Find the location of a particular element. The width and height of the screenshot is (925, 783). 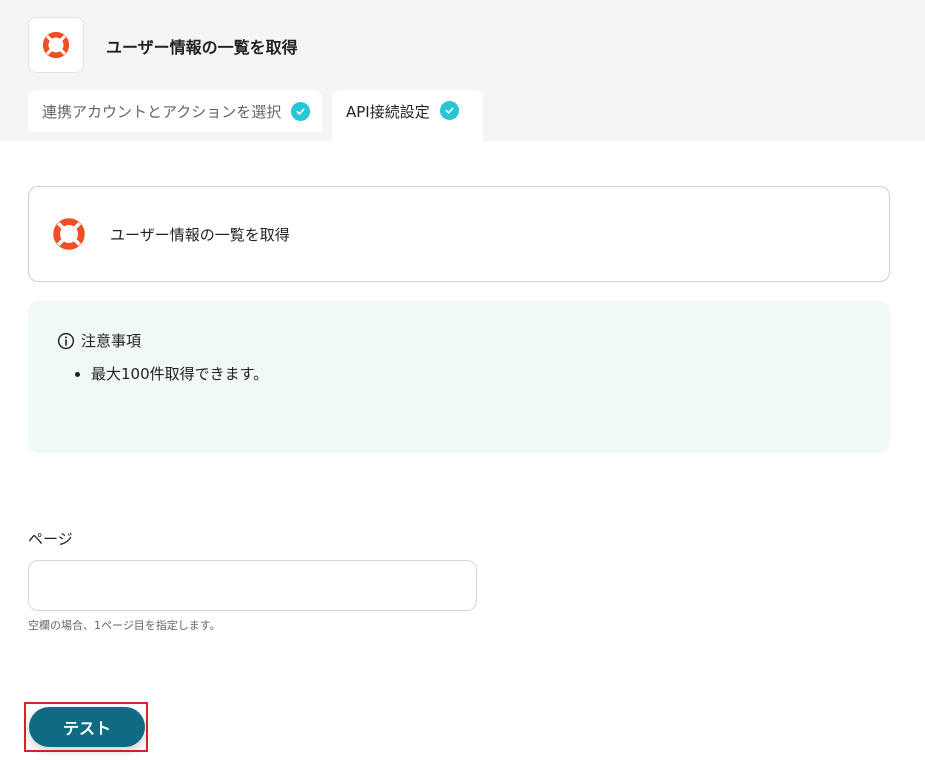

page-field-label: ページ is located at coordinates (50, 539).